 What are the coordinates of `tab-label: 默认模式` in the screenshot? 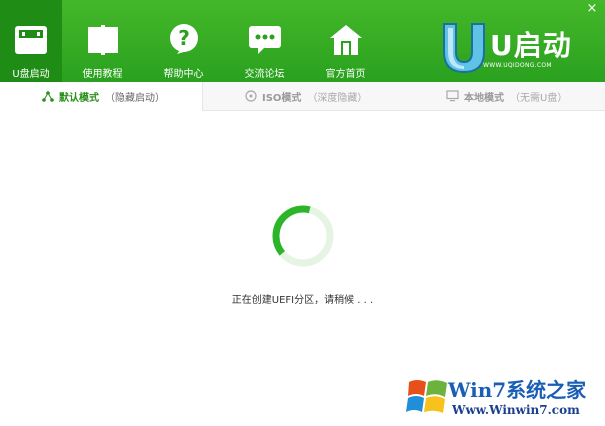 It's located at (79, 98).